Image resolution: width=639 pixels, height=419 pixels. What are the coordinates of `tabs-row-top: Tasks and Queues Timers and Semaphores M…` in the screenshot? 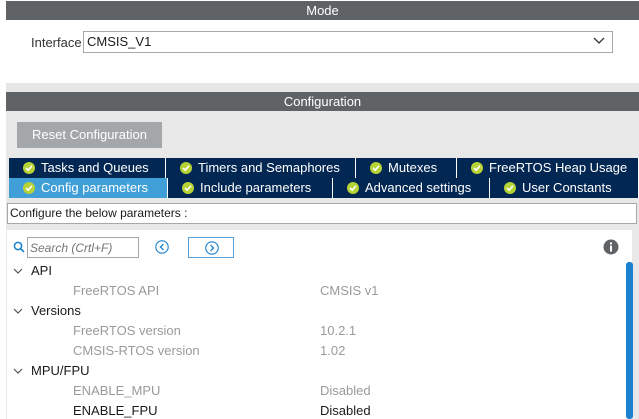 It's located at (324, 168).